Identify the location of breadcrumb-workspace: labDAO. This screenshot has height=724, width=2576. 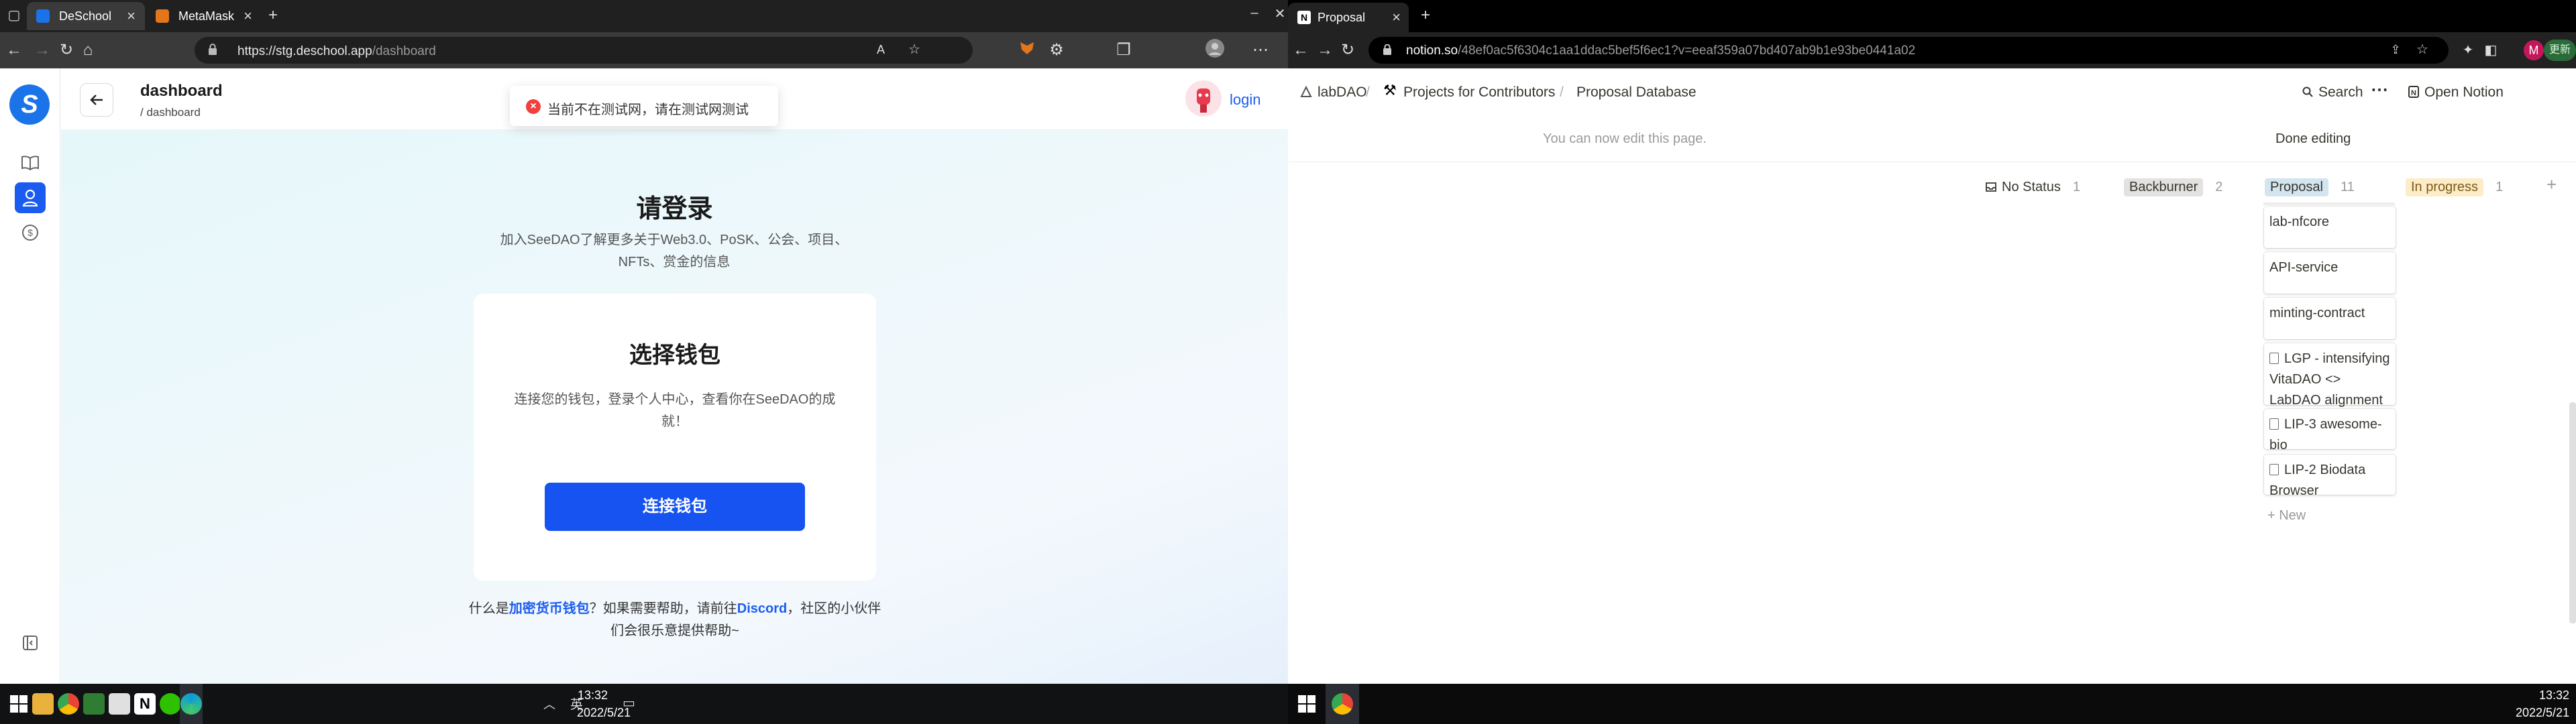
(1342, 92).